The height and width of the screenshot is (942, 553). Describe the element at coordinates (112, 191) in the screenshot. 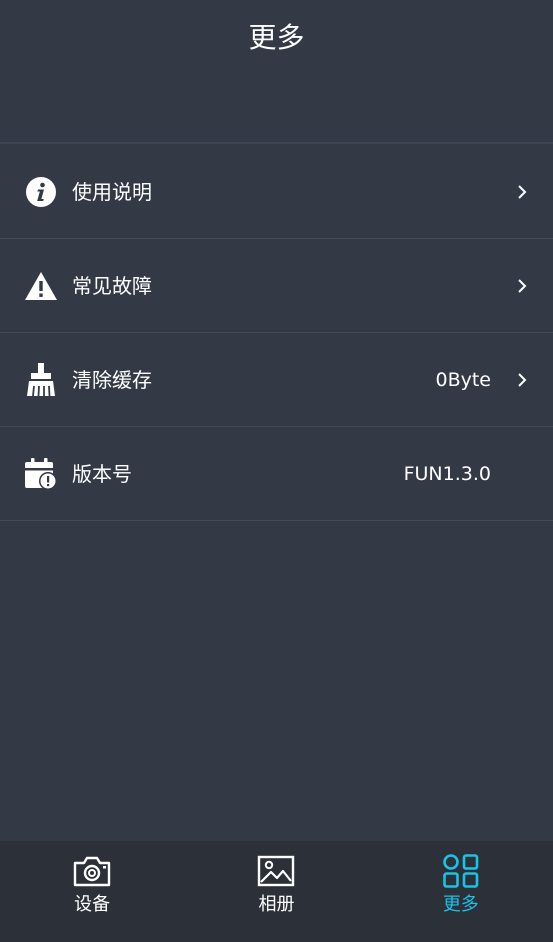

I see `menu-item-label: 使用说明` at that location.